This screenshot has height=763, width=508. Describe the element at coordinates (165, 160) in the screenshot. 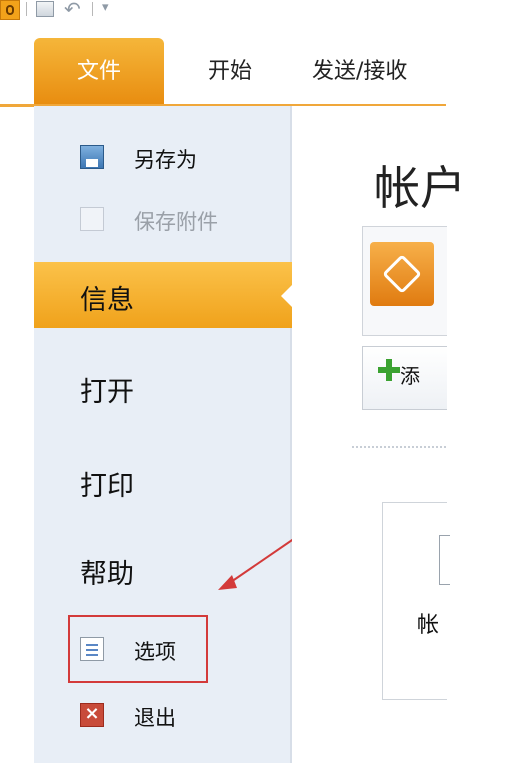

I see `save-as-label: 另存为` at that location.